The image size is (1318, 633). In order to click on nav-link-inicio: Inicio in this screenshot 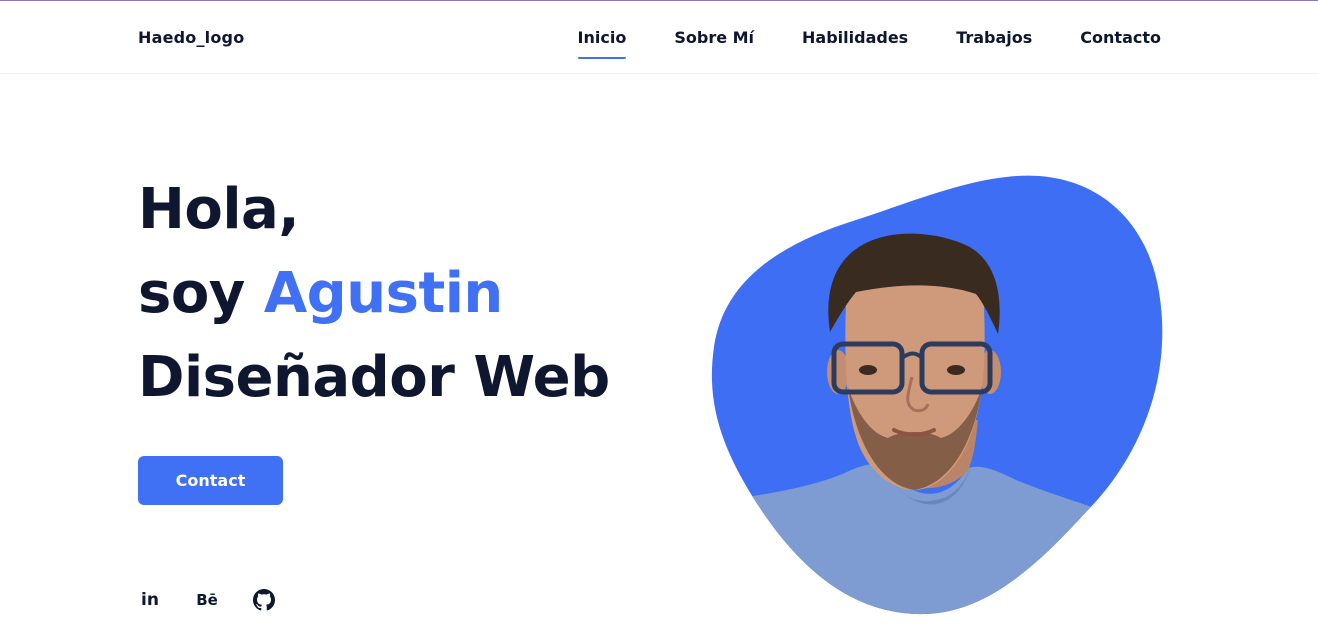, I will do `click(601, 43)`.